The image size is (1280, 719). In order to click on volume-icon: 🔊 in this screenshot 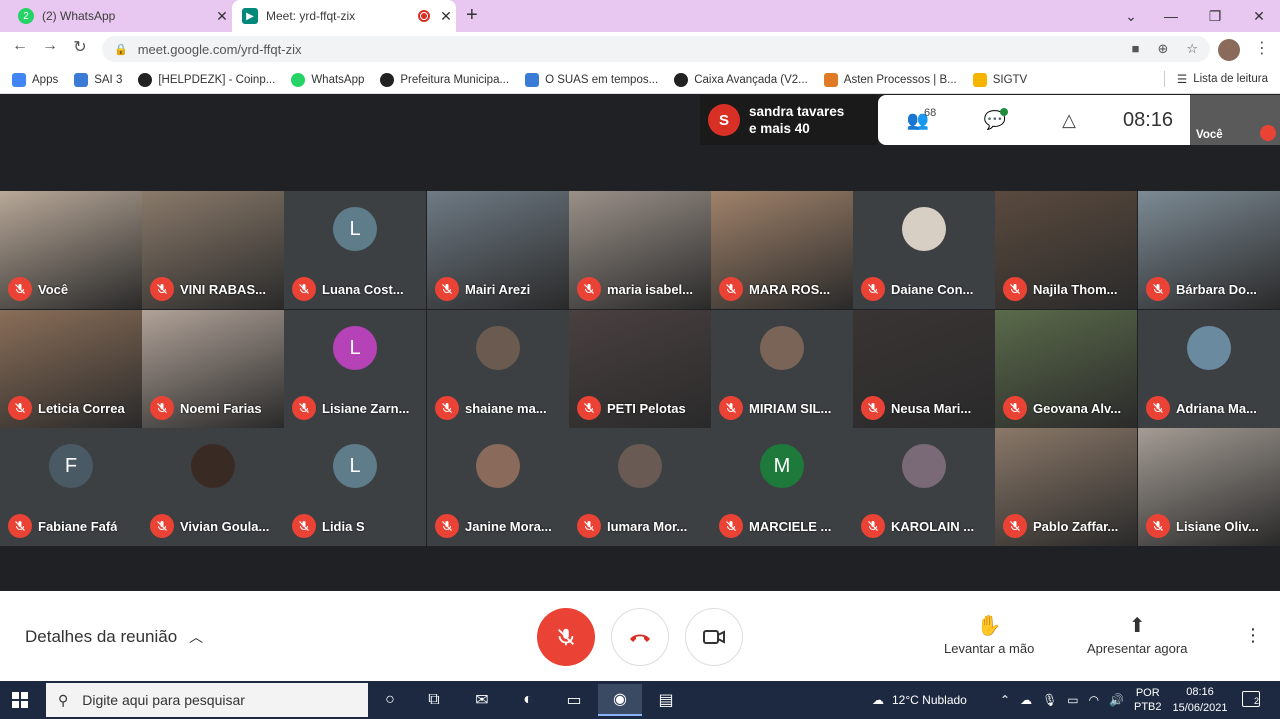, I will do `click(1116, 700)`.